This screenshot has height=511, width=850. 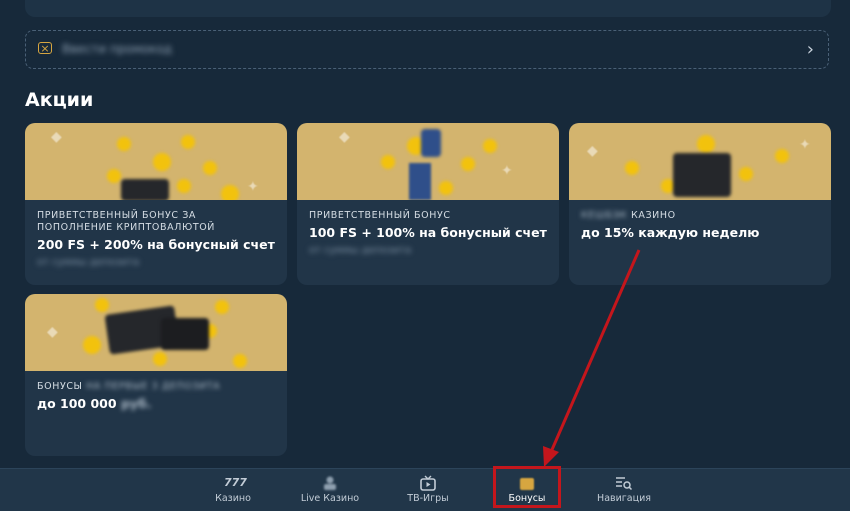 I want to click on annotation-arrow, so click(x=592, y=358).